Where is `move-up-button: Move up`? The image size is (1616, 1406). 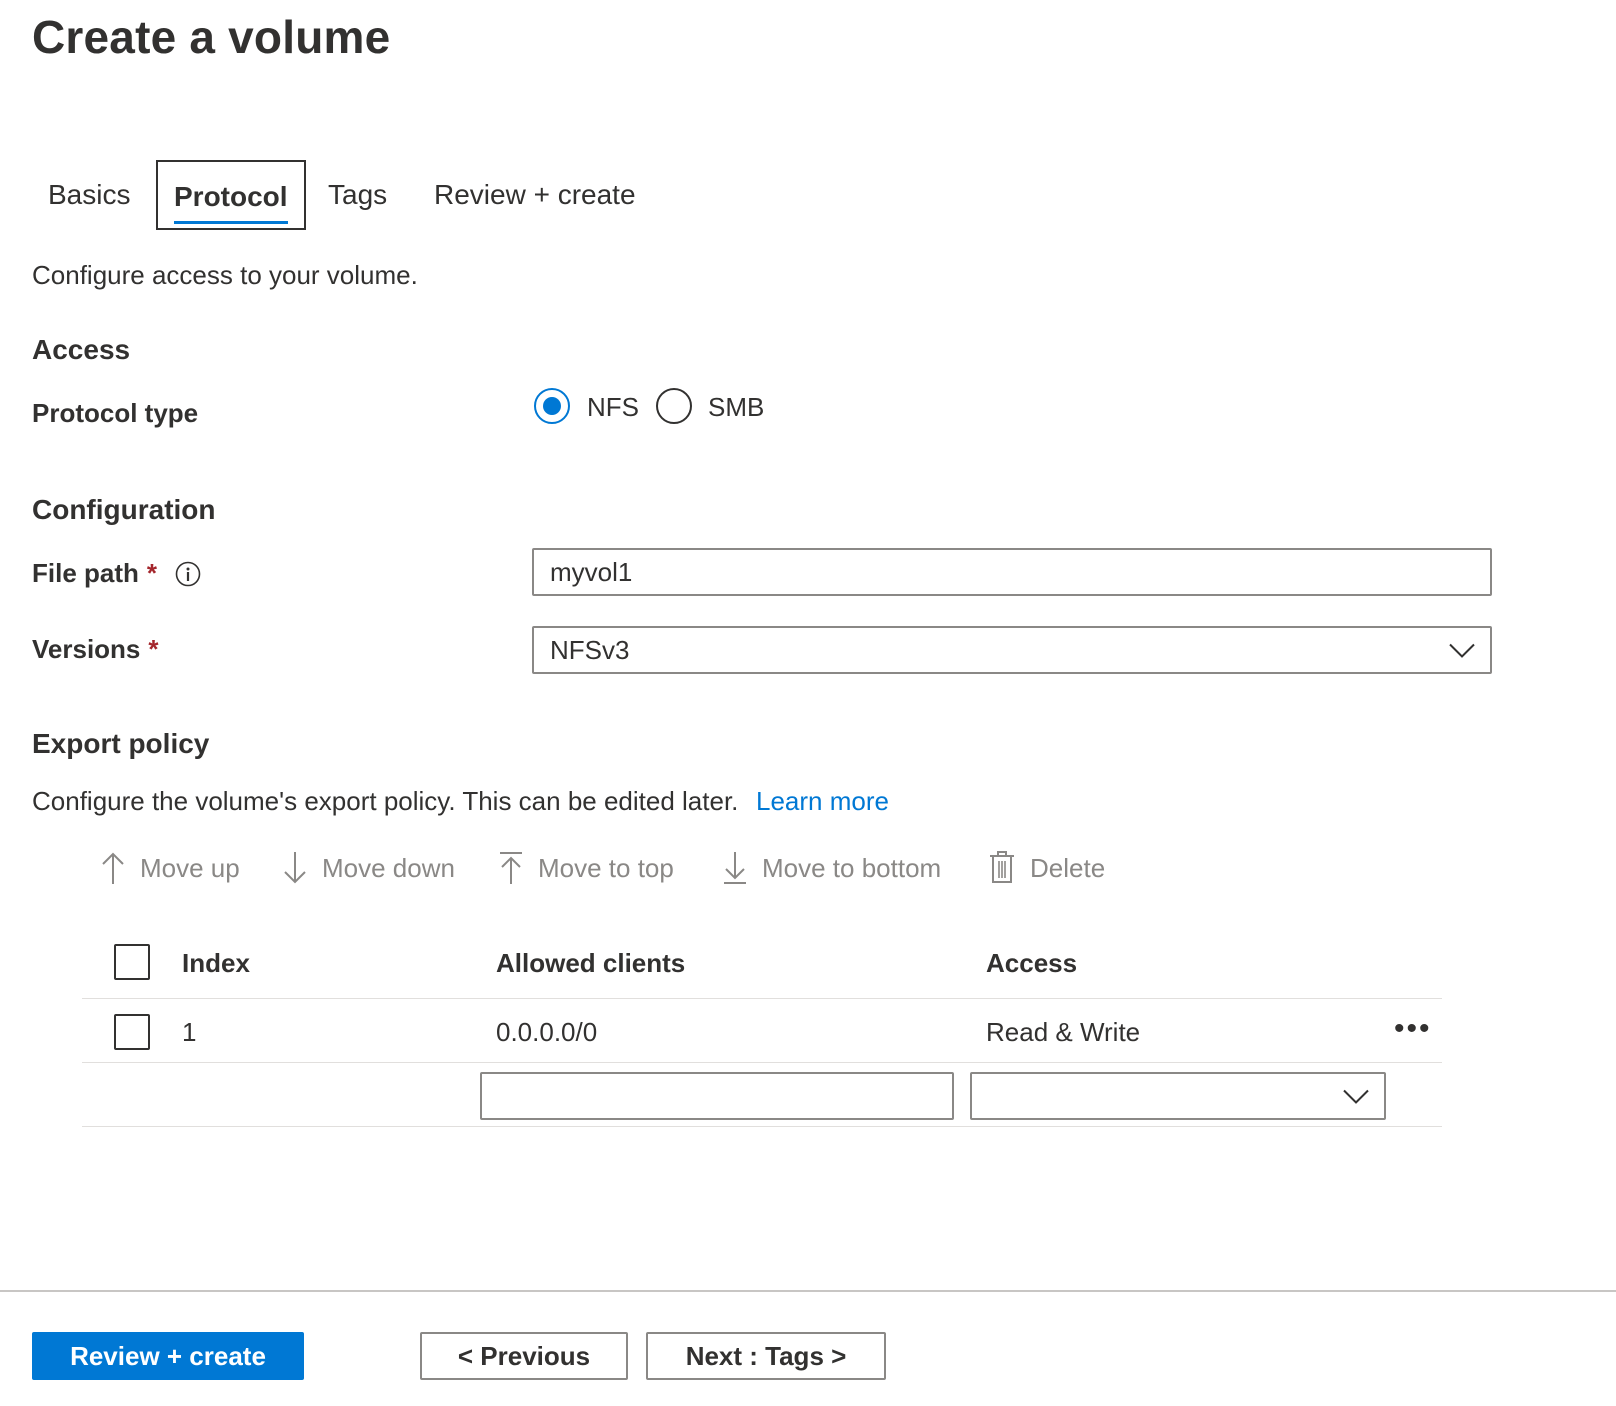
move-up-button: Move up is located at coordinates (170, 868).